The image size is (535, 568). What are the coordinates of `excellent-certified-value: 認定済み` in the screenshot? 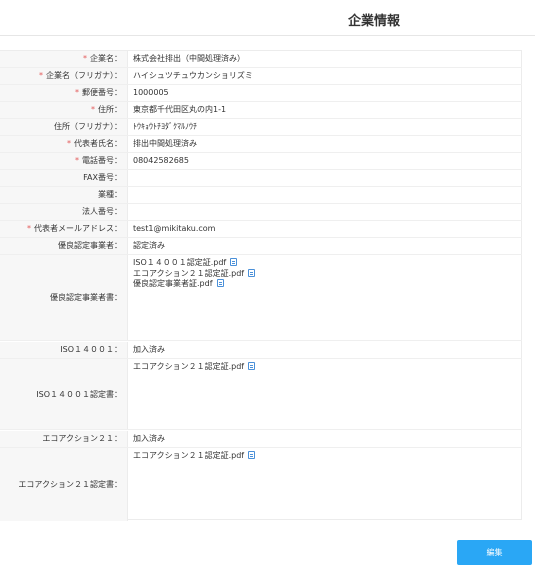 It's located at (149, 245).